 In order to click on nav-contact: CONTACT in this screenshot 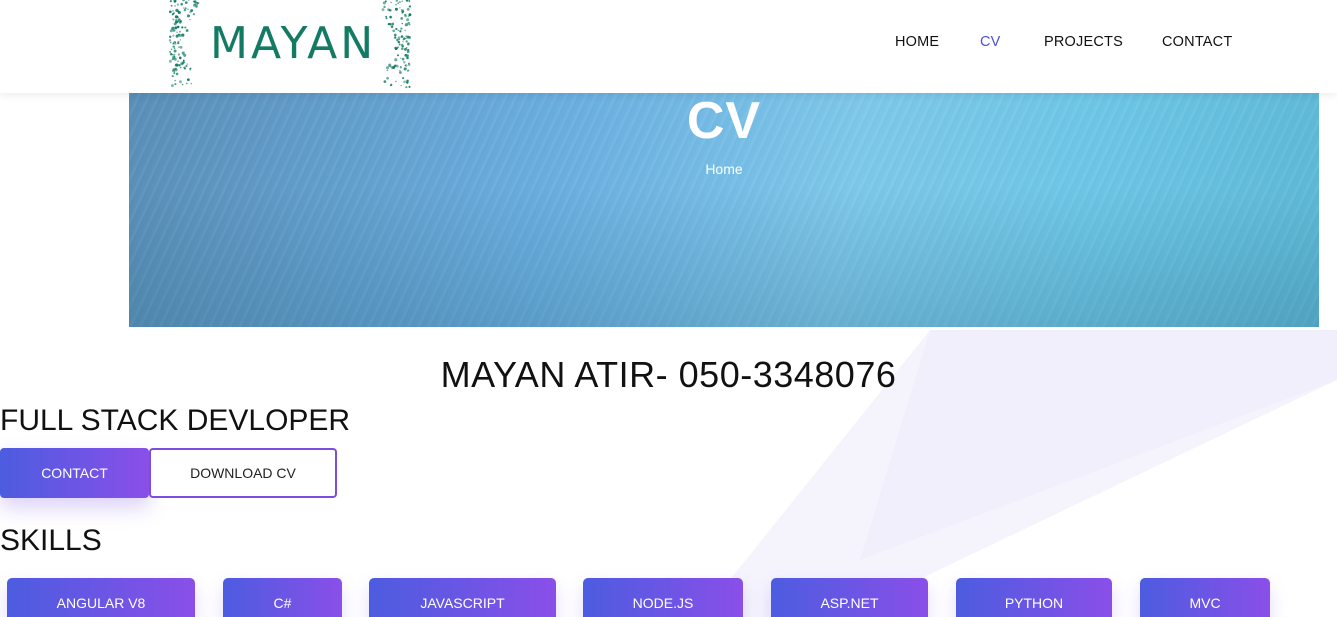, I will do `click(1197, 42)`.